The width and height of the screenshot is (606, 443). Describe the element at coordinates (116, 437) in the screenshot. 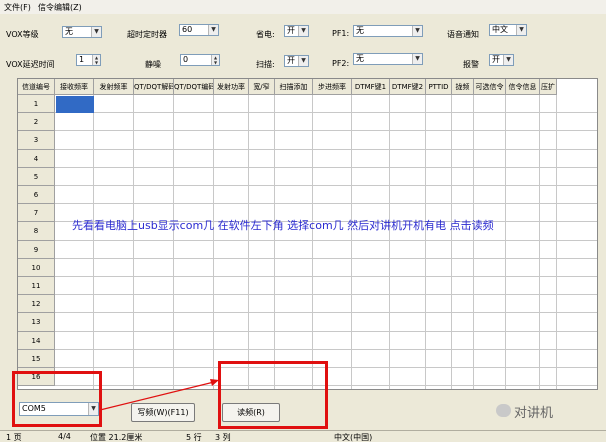

I see `status-position: 位置 21.2厘米` at that location.